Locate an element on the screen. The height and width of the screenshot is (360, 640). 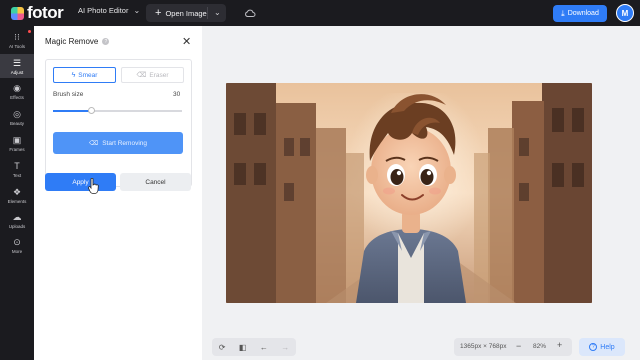
slider-fill is located at coordinates (72, 111).